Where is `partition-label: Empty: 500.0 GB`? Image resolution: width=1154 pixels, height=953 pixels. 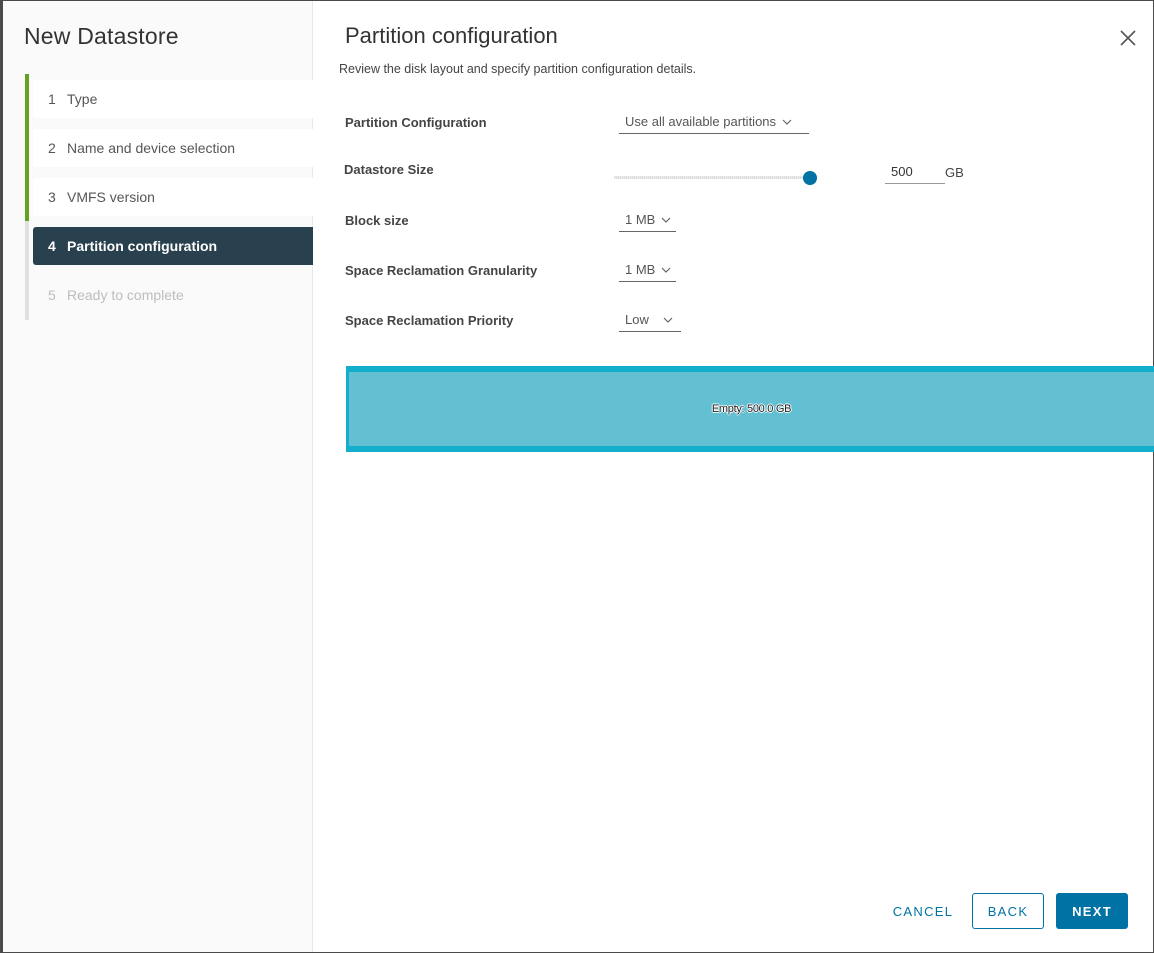 partition-label: Empty: 500.0 GB is located at coordinates (751, 409).